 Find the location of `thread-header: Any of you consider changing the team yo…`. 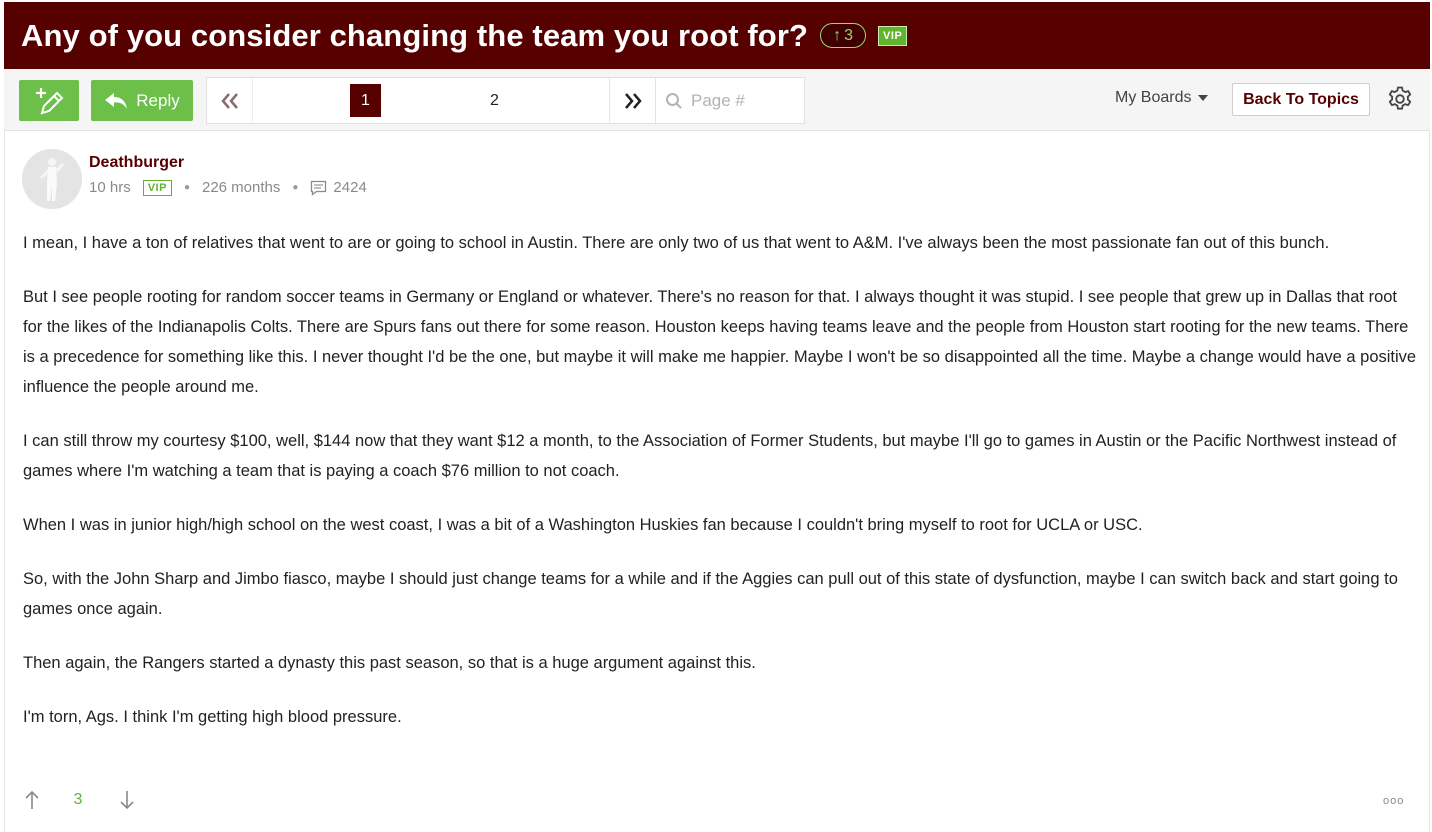

thread-header: Any of you consider changing the team yo… is located at coordinates (717, 35).